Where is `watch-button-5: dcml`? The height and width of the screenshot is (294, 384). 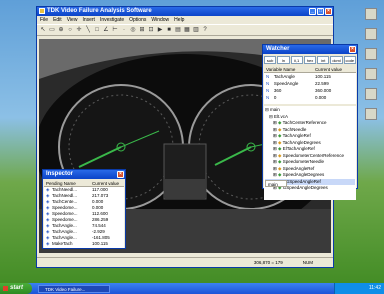 watch-button-5: dcml is located at coordinates (336, 60).